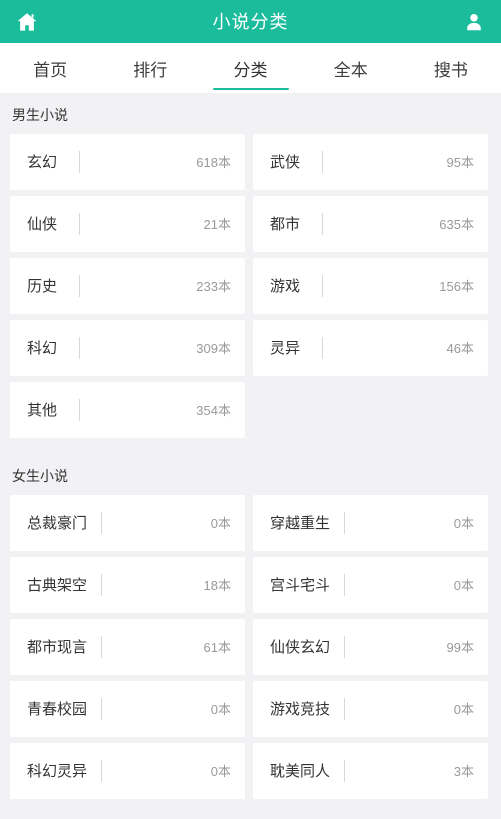  What do you see at coordinates (370, 161) in the screenshot?
I see `category-card: 武侠 95本` at bounding box center [370, 161].